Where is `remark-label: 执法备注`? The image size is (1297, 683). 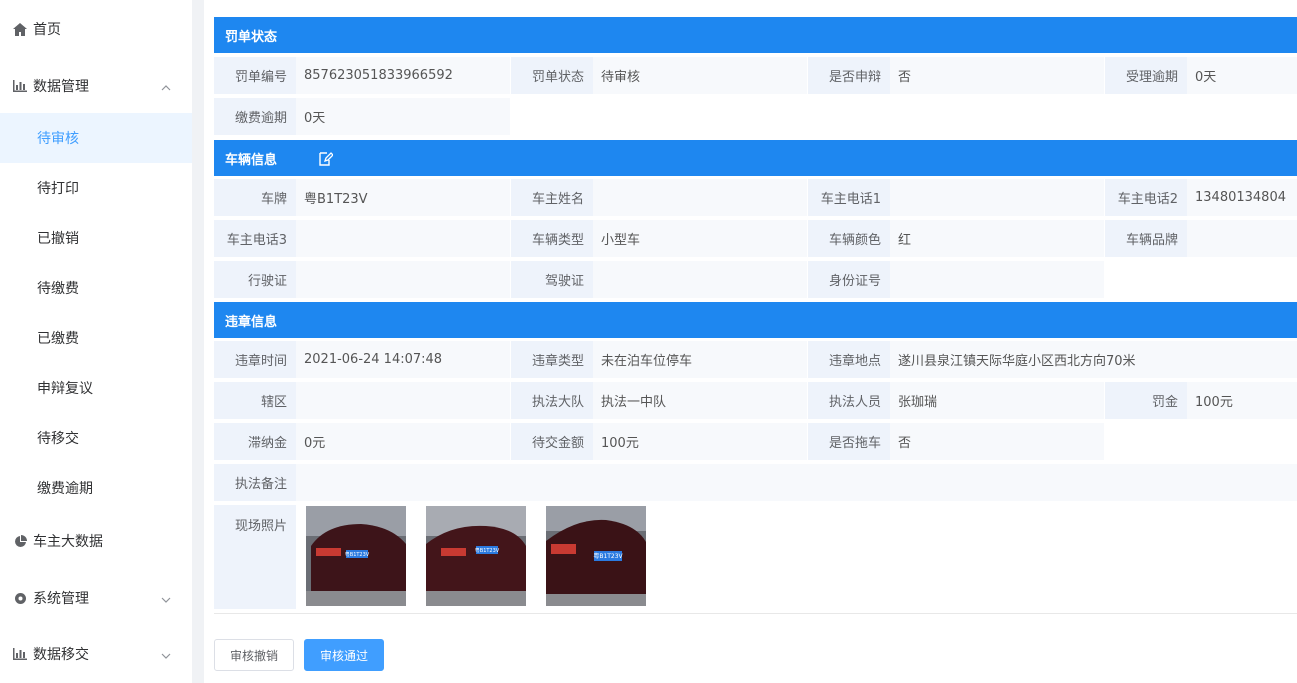
remark-label: 执法备注 is located at coordinates (255, 482).